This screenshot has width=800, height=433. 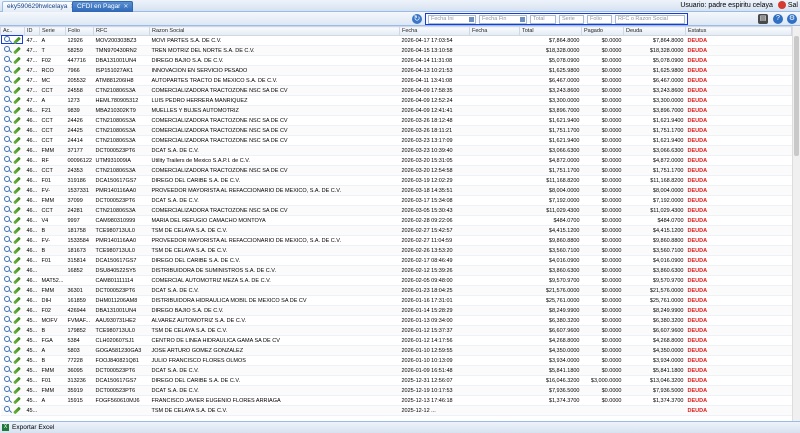 What do you see at coordinates (778, 19) in the screenshot?
I see `help-icon: ?` at bounding box center [778, 19].